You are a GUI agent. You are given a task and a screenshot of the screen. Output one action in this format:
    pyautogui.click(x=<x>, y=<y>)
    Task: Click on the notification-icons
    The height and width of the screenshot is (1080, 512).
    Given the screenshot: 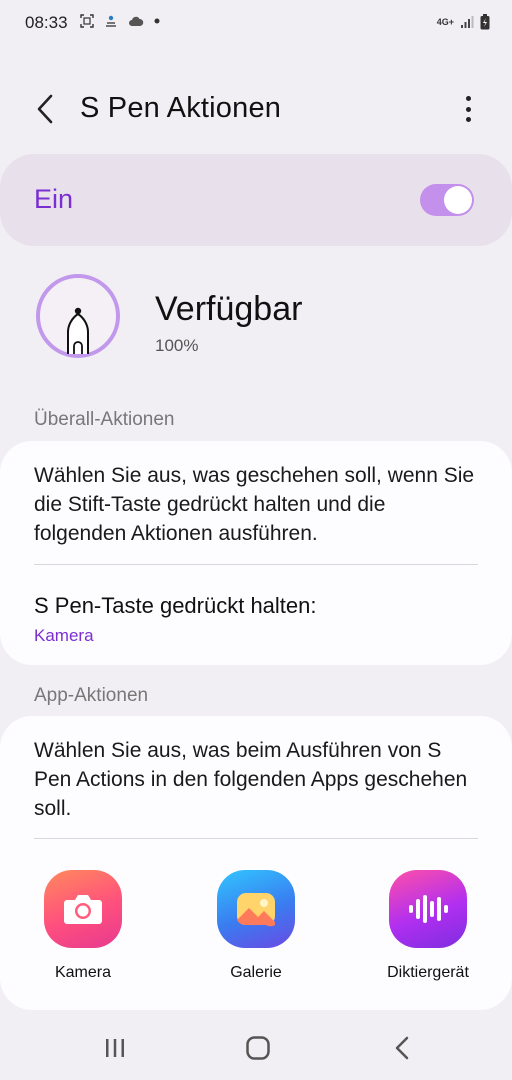 What is the action you would take?
    pyautogui.click(x=120, y=21)
    